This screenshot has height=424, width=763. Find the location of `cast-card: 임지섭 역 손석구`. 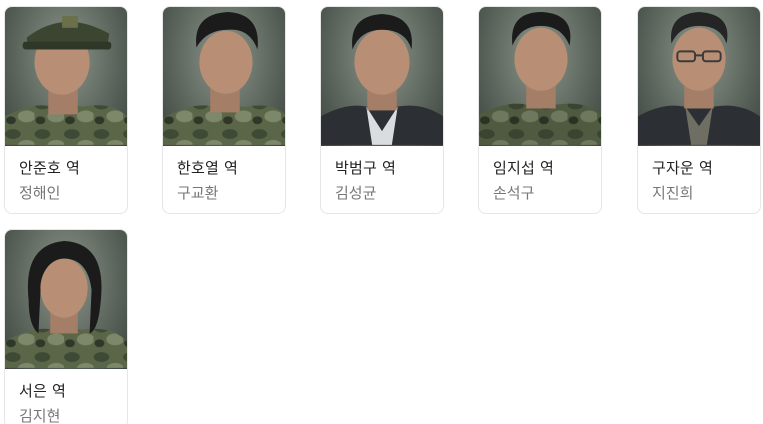

cast-card: 임지섭 역 손석구 is located at coordinates (540, 110).